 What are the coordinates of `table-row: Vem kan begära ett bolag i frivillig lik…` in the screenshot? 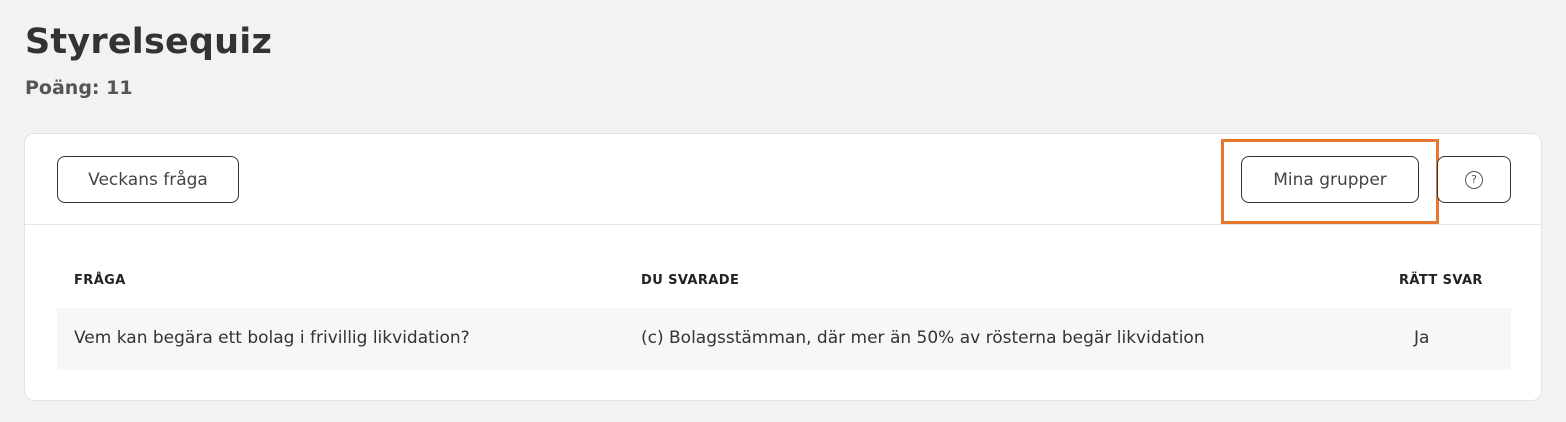 It's located at (784, 339).